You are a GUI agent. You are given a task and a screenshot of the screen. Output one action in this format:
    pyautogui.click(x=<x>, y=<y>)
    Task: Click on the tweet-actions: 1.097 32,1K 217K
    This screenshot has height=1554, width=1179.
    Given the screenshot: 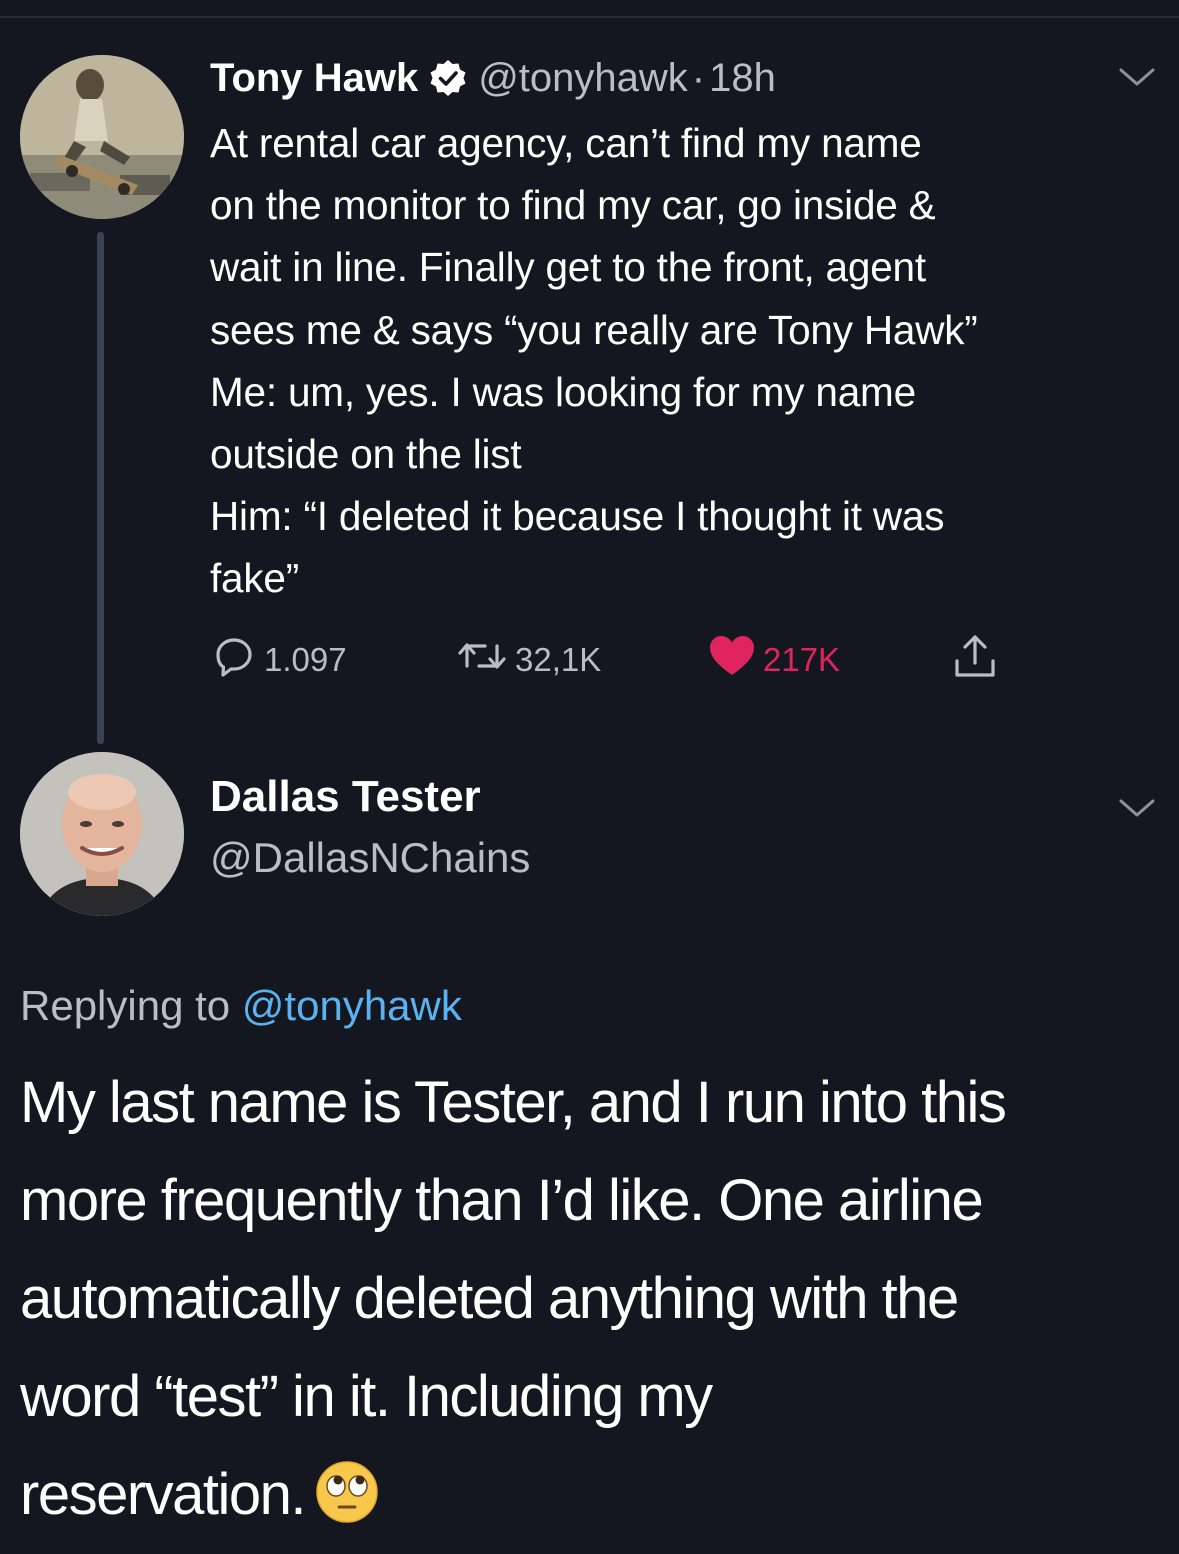 What is the action you would take?
    pyautogui.click(x=620, y=660)
    